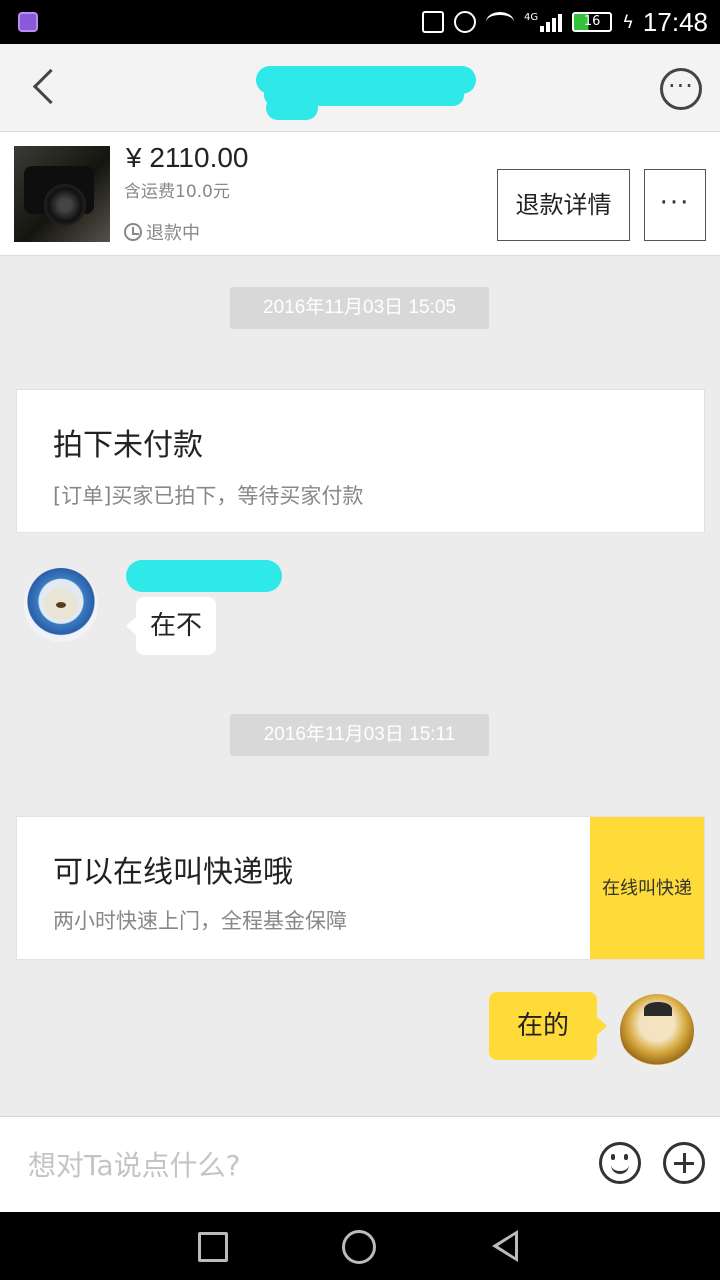 The height and width of the screenshot is (1280, 720). What do you see at coordinates (548, 1026) in the screenshot?
I see `seller-message-bubble: 在的` at bounding box center [548, 1026].